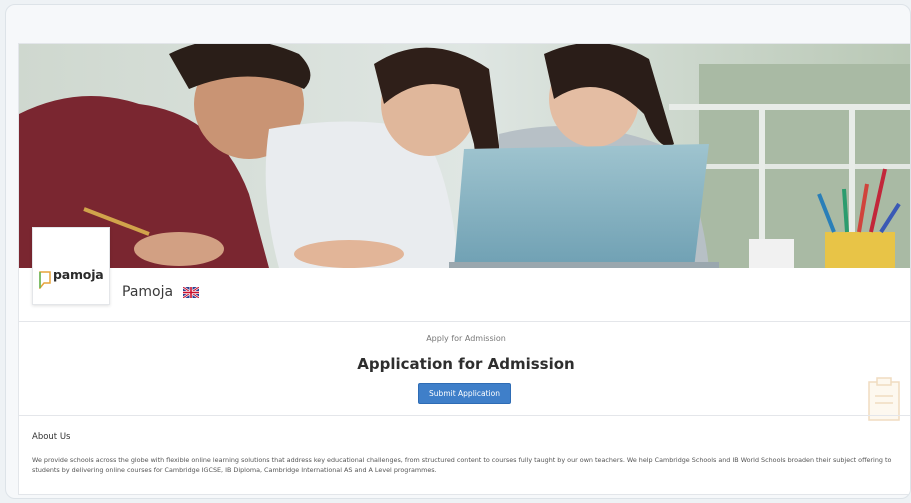  Describe the element at coordinates (71, 266) in the screenshot. I see `organization-logo: pamoja` at that location.